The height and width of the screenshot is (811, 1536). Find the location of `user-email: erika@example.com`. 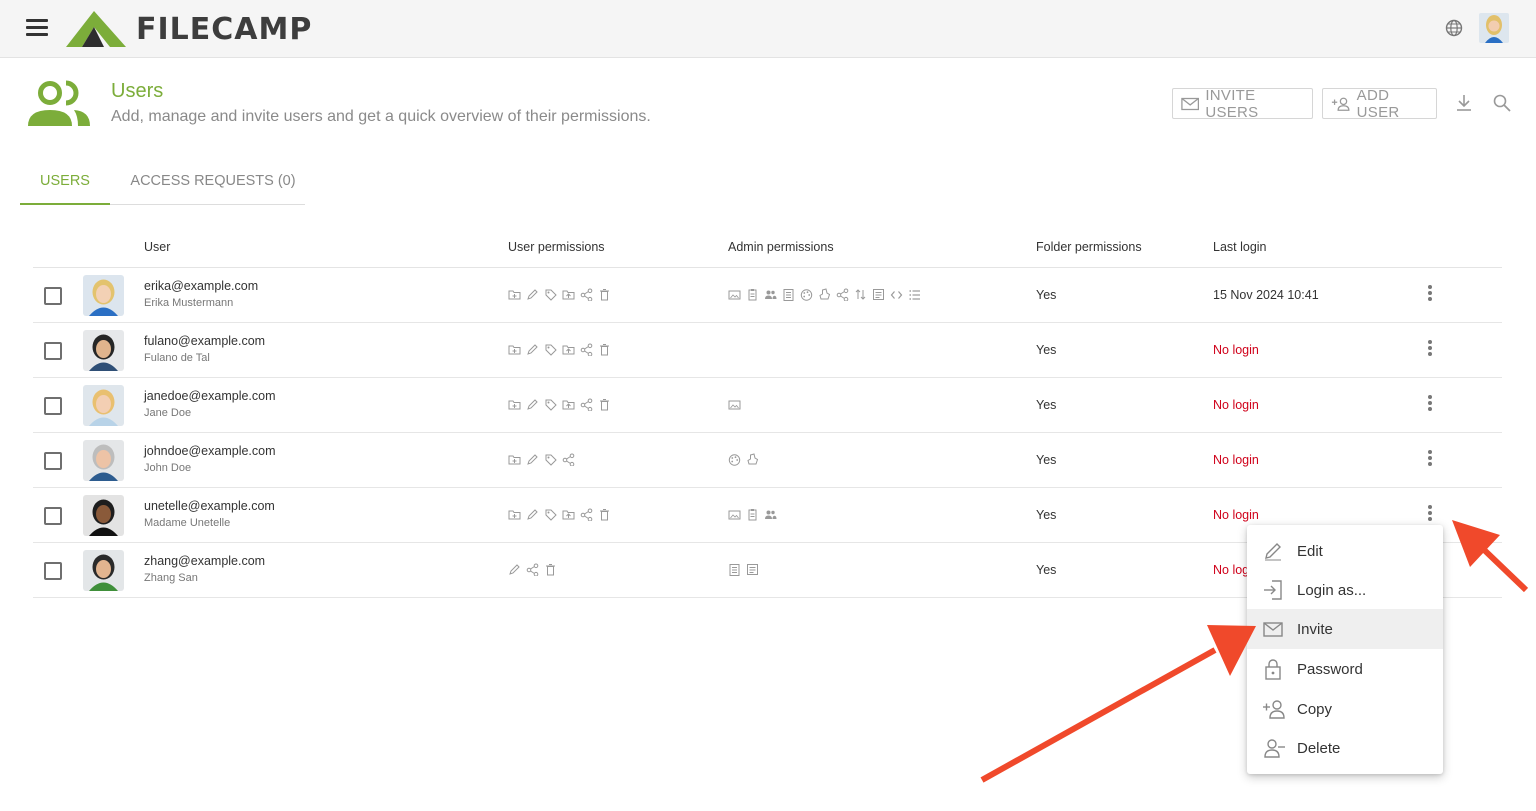

user-email: erika@example.com is located at coordinates (201, 286).